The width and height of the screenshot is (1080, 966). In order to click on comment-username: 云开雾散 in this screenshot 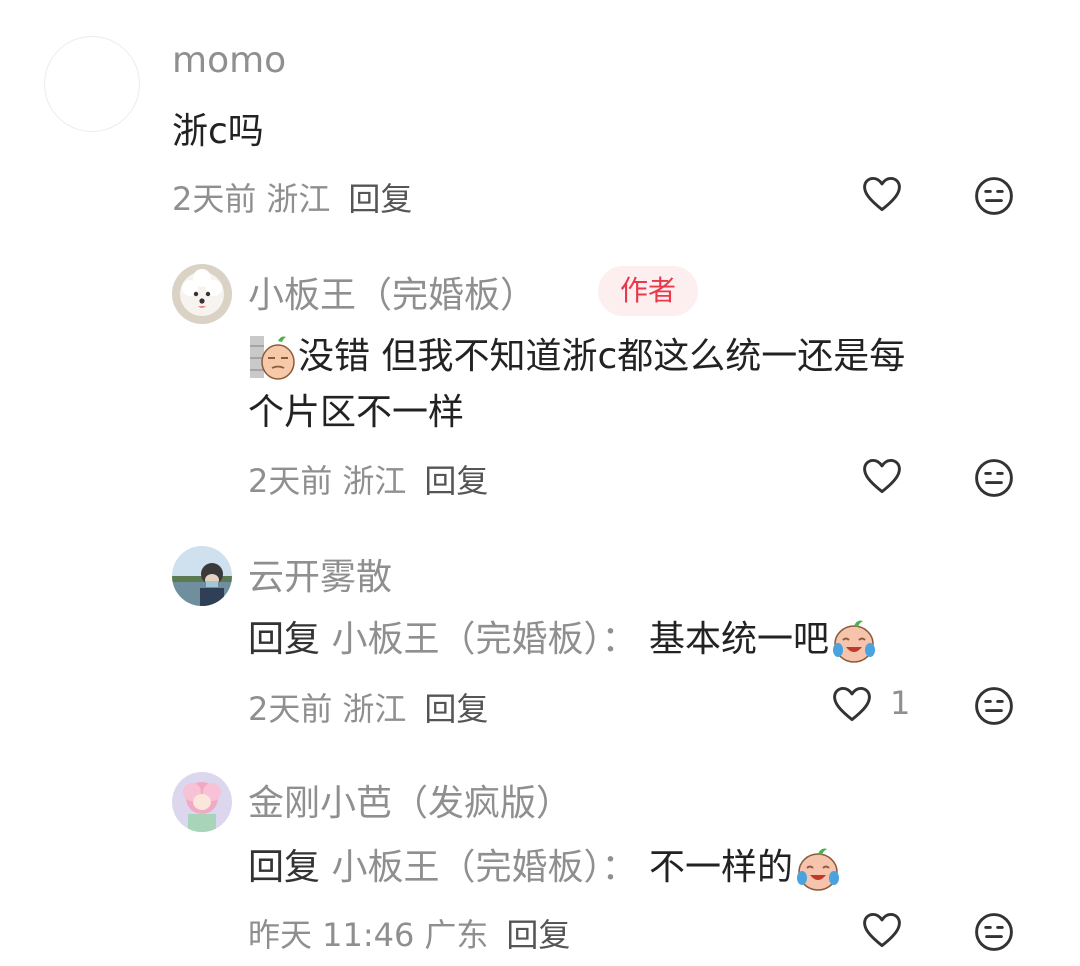, I will do `click(320, 574)`.